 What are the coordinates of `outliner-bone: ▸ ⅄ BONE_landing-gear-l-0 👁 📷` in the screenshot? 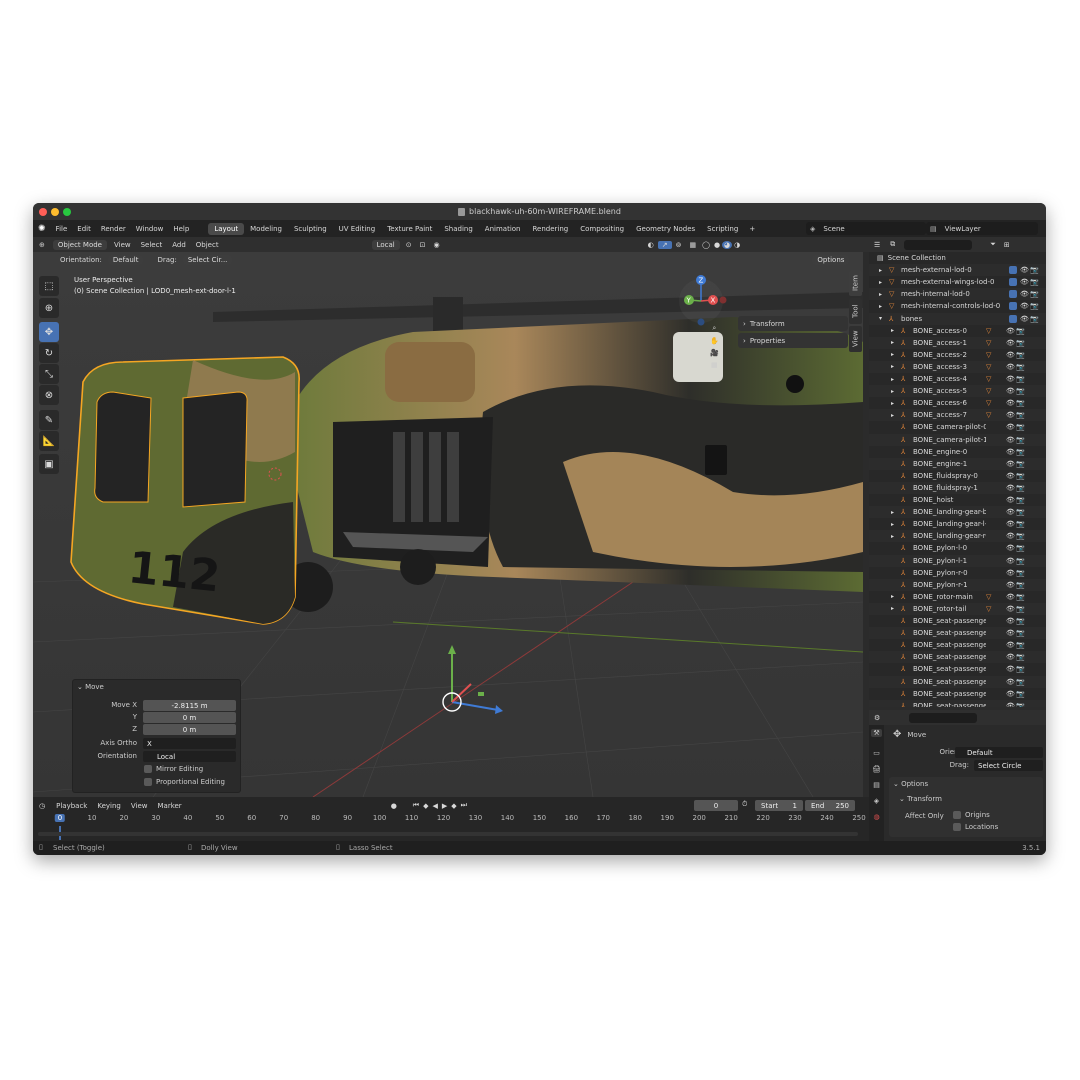 It's located at (957, 524).